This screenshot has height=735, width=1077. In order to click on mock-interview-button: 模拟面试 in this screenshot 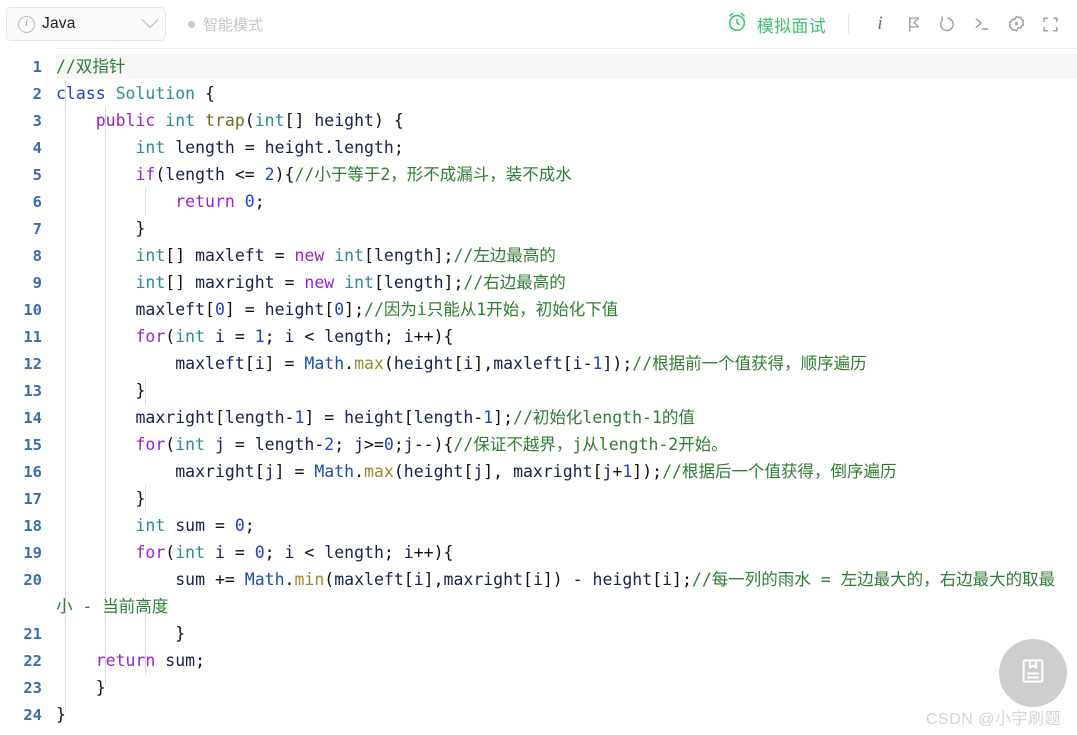, I will do `click(776, 24)`.